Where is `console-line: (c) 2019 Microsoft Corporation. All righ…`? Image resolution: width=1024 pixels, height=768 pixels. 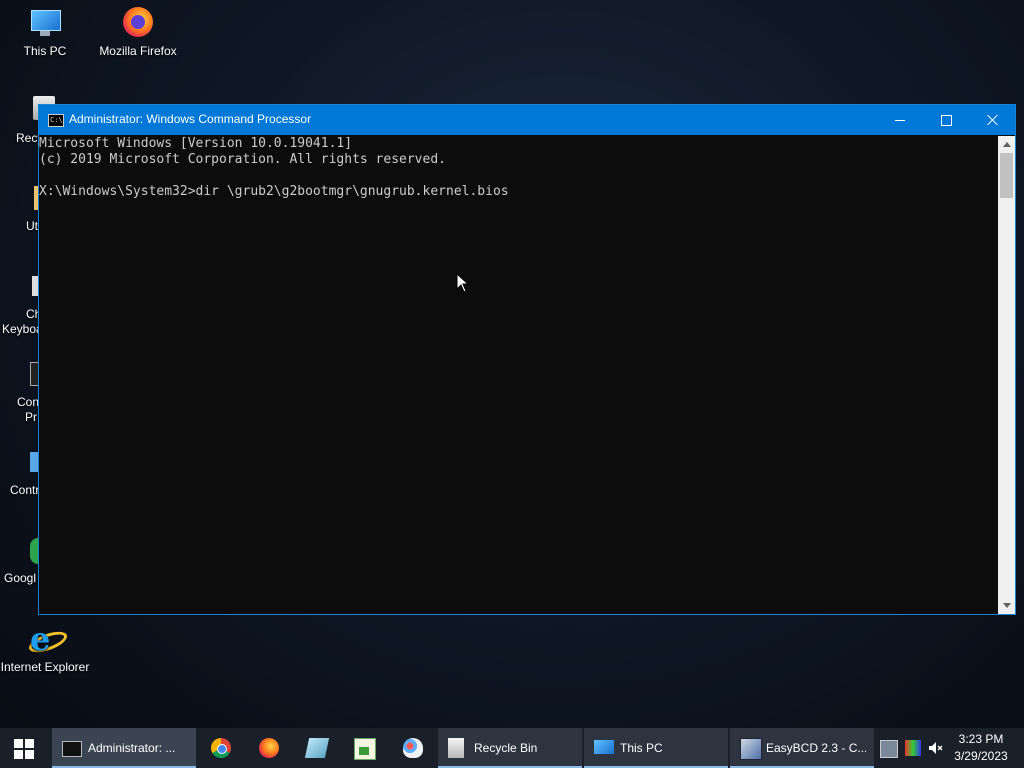
console-line: (c) 2019 Microsoft Corporation. All righ… is located at coordinates (242, 159).